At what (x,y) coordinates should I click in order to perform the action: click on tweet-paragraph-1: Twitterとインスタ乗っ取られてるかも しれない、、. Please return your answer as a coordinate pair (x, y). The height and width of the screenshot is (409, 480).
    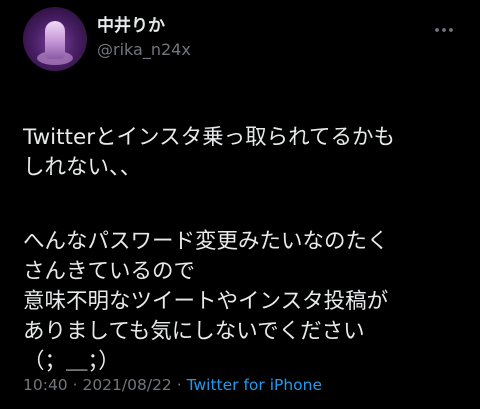
    Looking at the image, I should click on (209, 152).